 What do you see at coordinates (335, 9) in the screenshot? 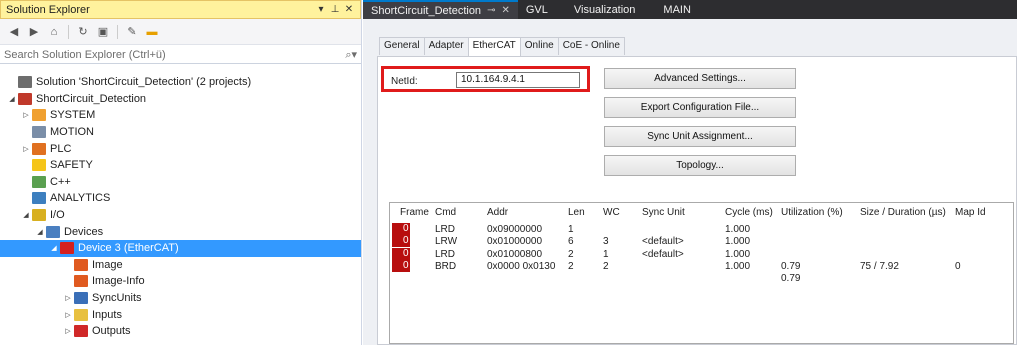
I see `pin-icon: ⊥` at bounding box center [335, 9].